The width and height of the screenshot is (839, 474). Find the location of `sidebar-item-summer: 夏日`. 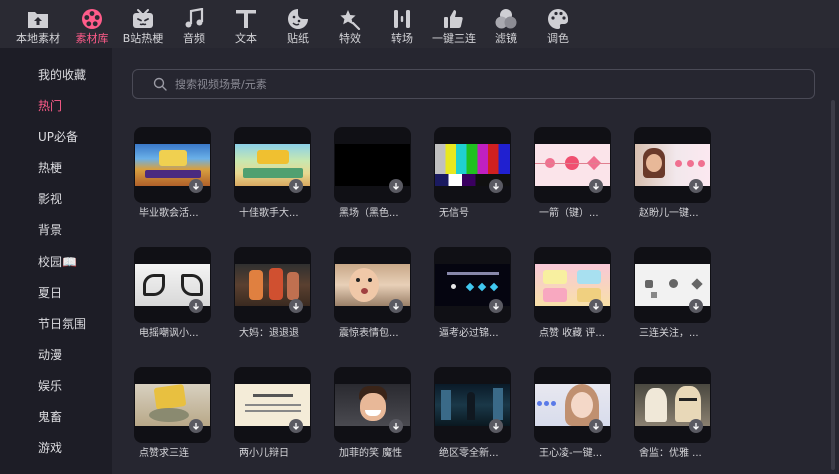

sidebar-item-summer: 夏日 is located at coordinates (50, 293).